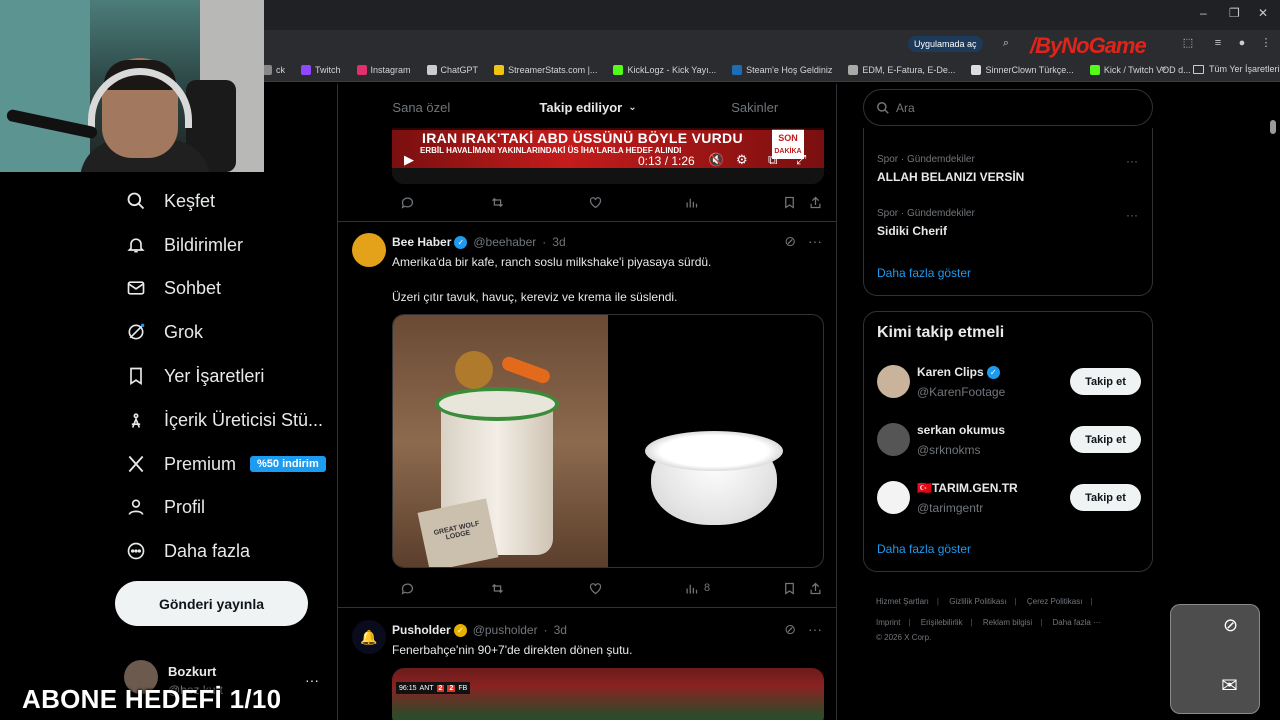 This screenshot has height=720, width=1280. What do you see at coordinates (801, 160) in the screenshot?
I see `fullscreen-icon: ⤢` at bounding box center [801, 160].